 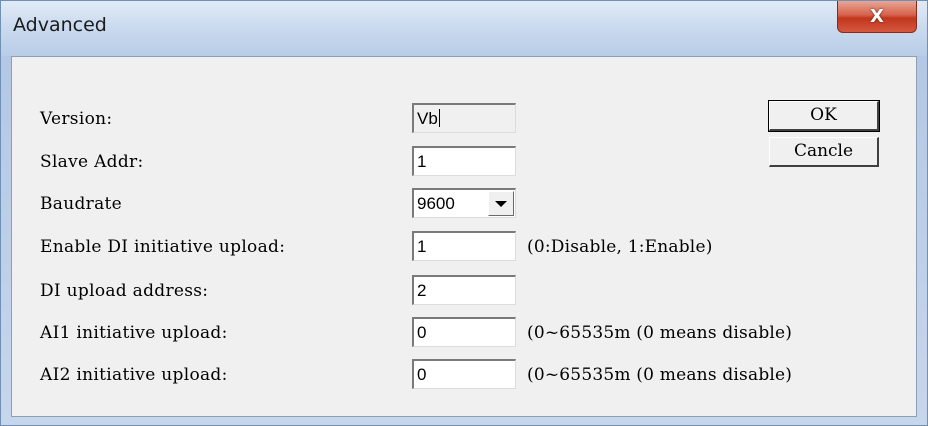 I want to click on cancel-button: Cancle, so click(x=824, y=152).